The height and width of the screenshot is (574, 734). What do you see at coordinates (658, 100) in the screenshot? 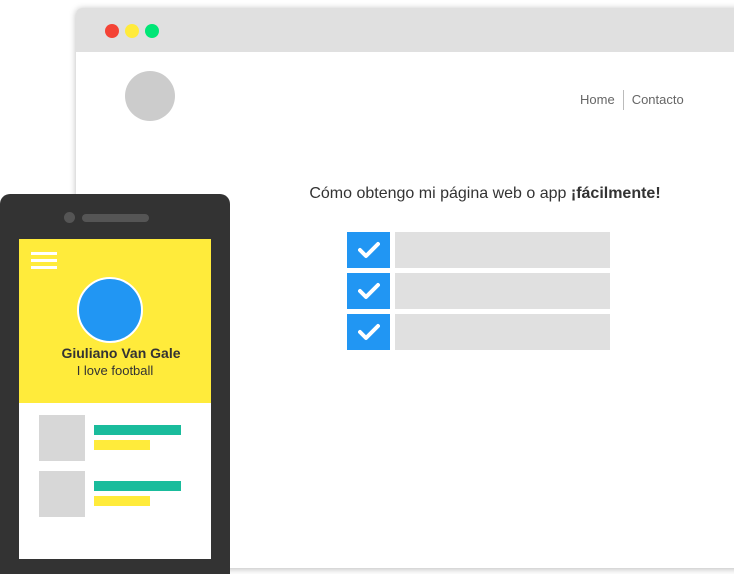
I see `nav-link-contacto: Contacto` at bounding box center [658, 100].